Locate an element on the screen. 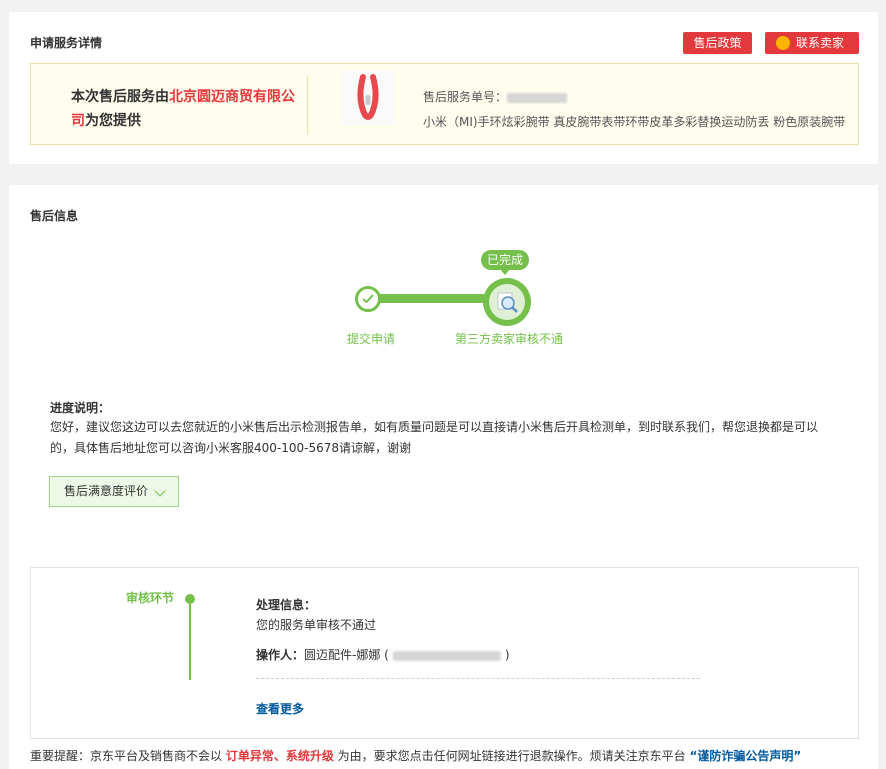  divider is located at coordinates (307, 105).